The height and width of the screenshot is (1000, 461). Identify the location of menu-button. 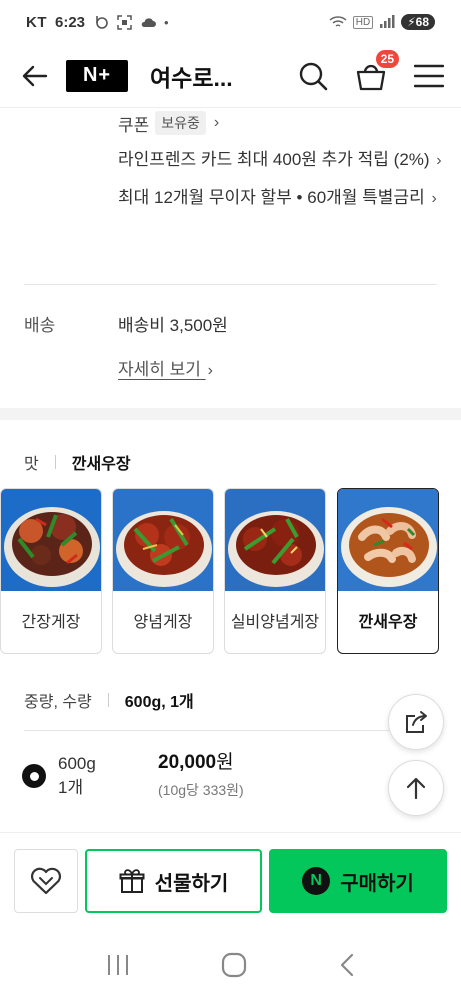
(429, 76).